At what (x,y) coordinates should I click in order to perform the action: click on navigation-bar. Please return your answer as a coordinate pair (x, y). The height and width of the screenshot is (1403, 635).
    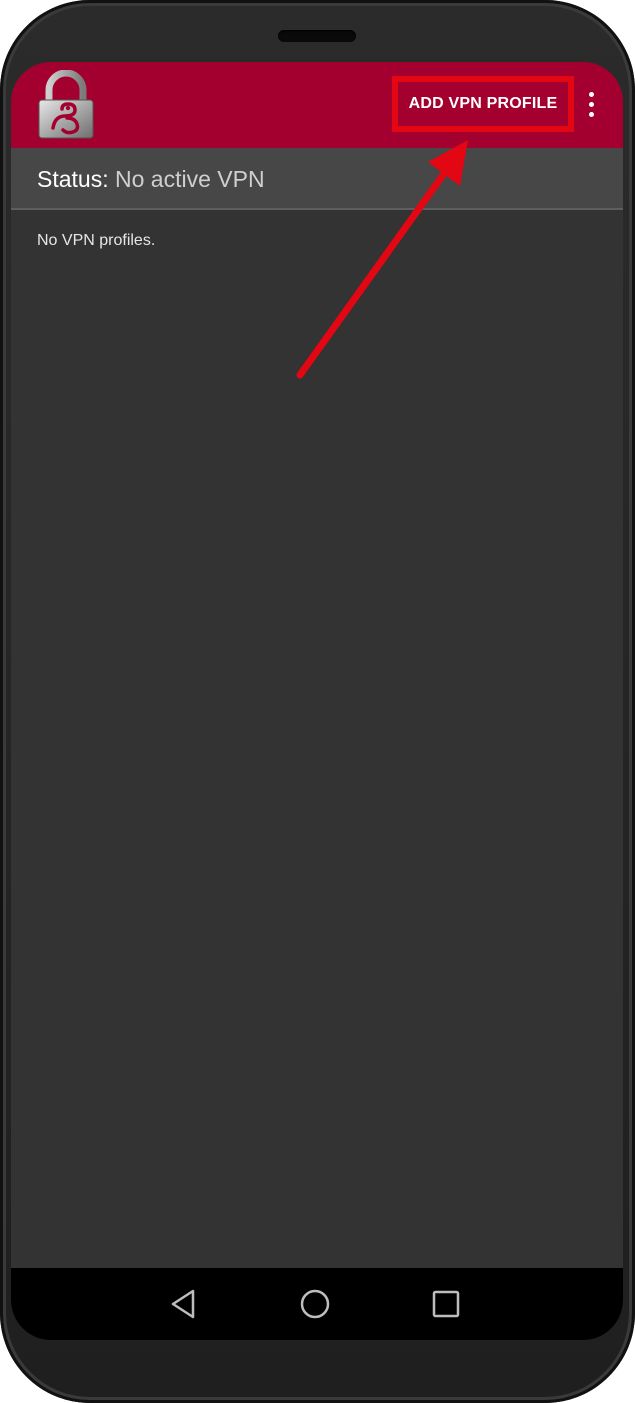
    Looking at the image, I should click on (317, 1304).